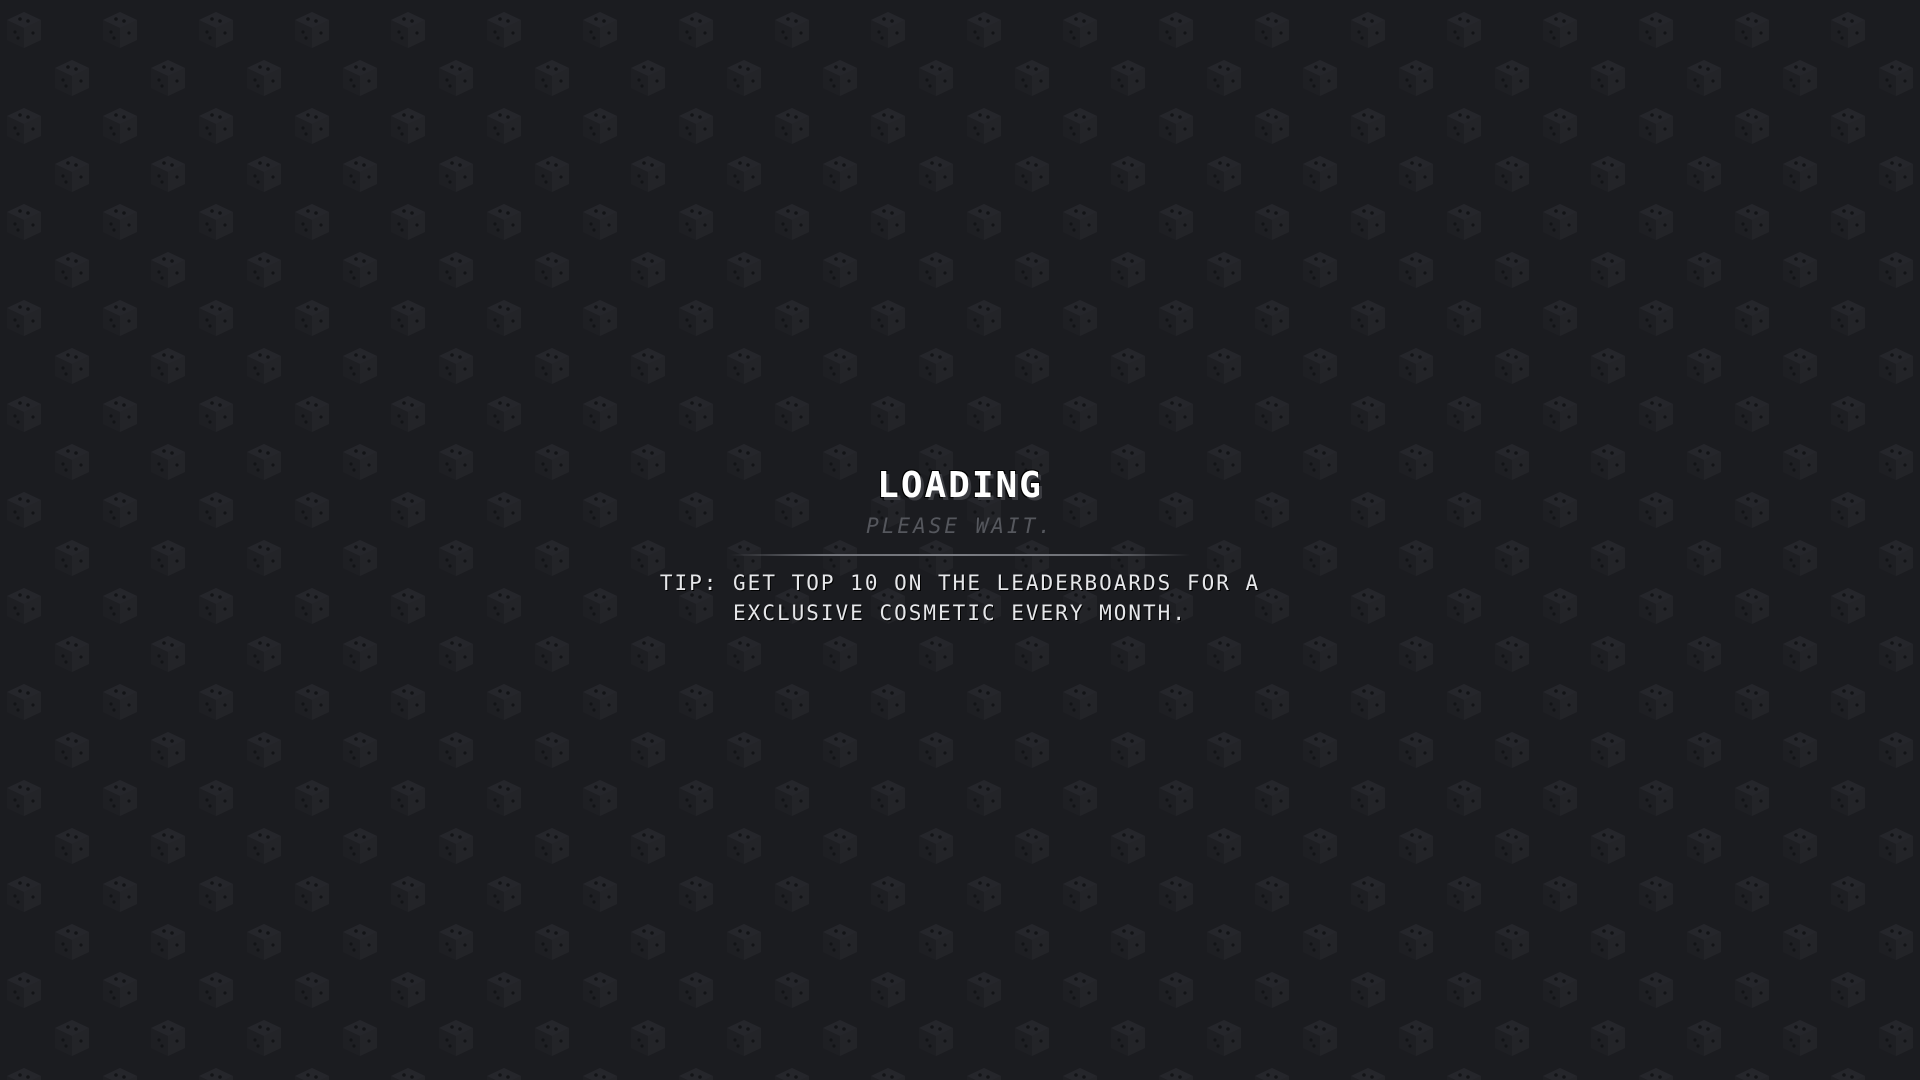  I want to click on loading-subtitle: PLEASE WAIT., so click(960, 526).